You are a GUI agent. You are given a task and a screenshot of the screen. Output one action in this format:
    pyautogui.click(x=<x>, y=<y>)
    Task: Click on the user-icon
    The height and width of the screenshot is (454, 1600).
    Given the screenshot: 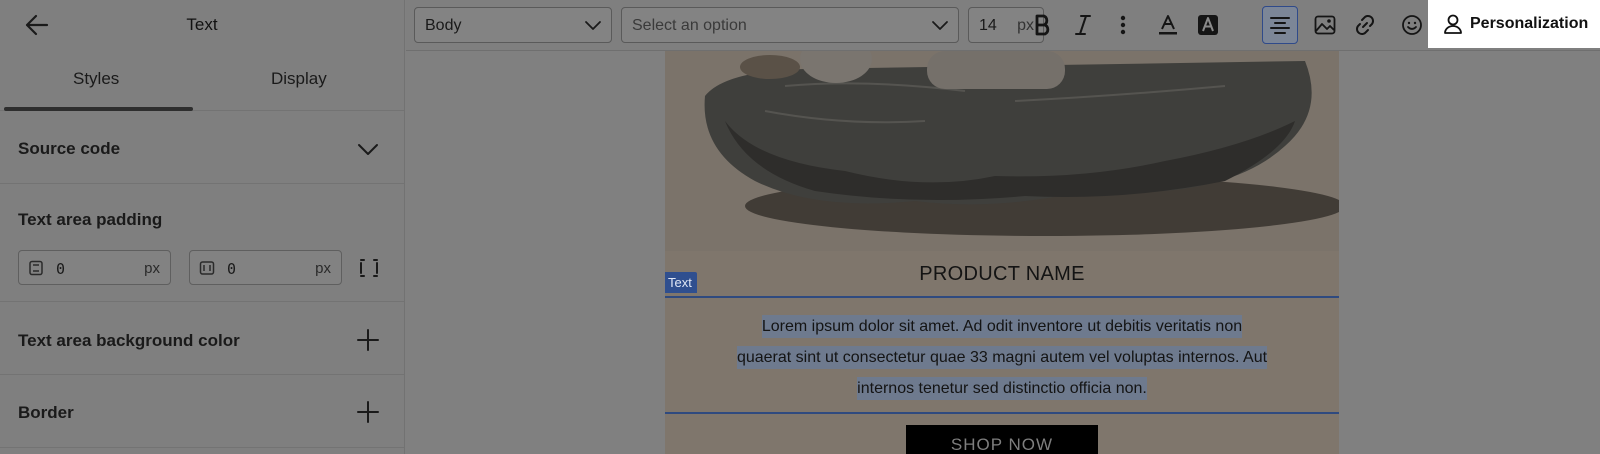 What is the action you would take?
    pyautogui.click(x=1453, y=24)
    